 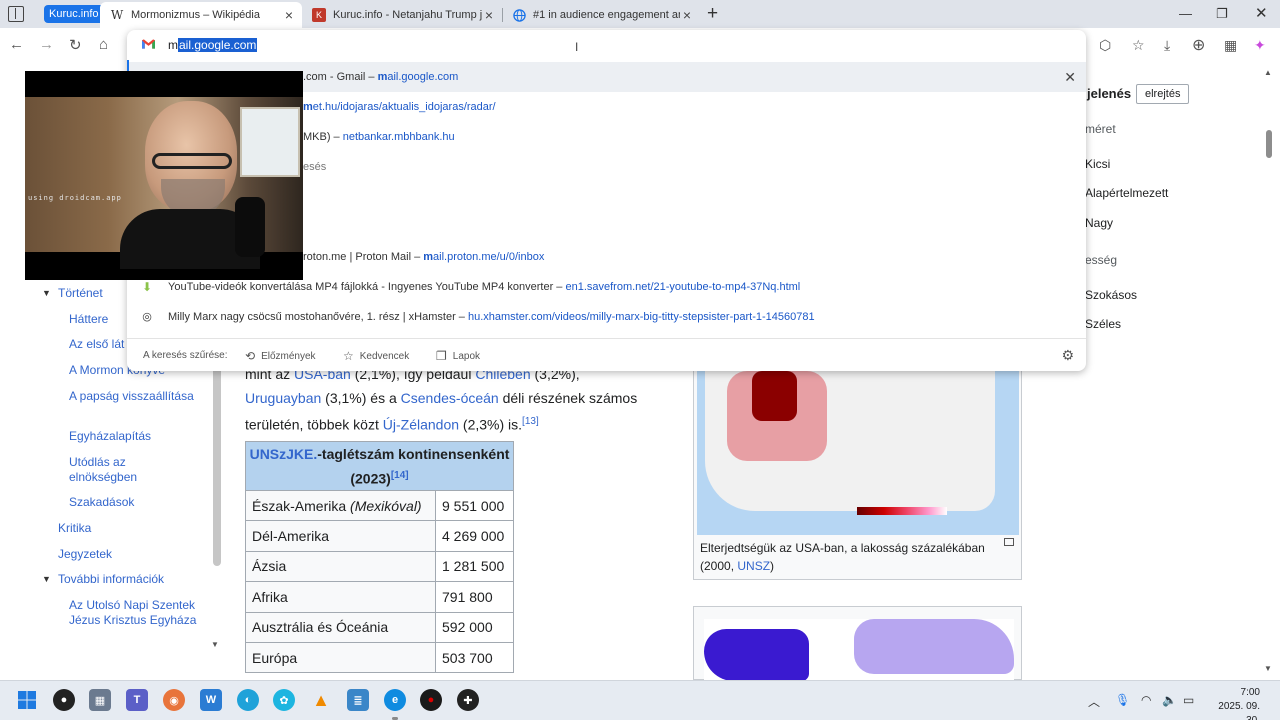 What do you see at coordinates (164, 183) in the screenshot?
I see `webcam-background` at bounding box center [164, 183].